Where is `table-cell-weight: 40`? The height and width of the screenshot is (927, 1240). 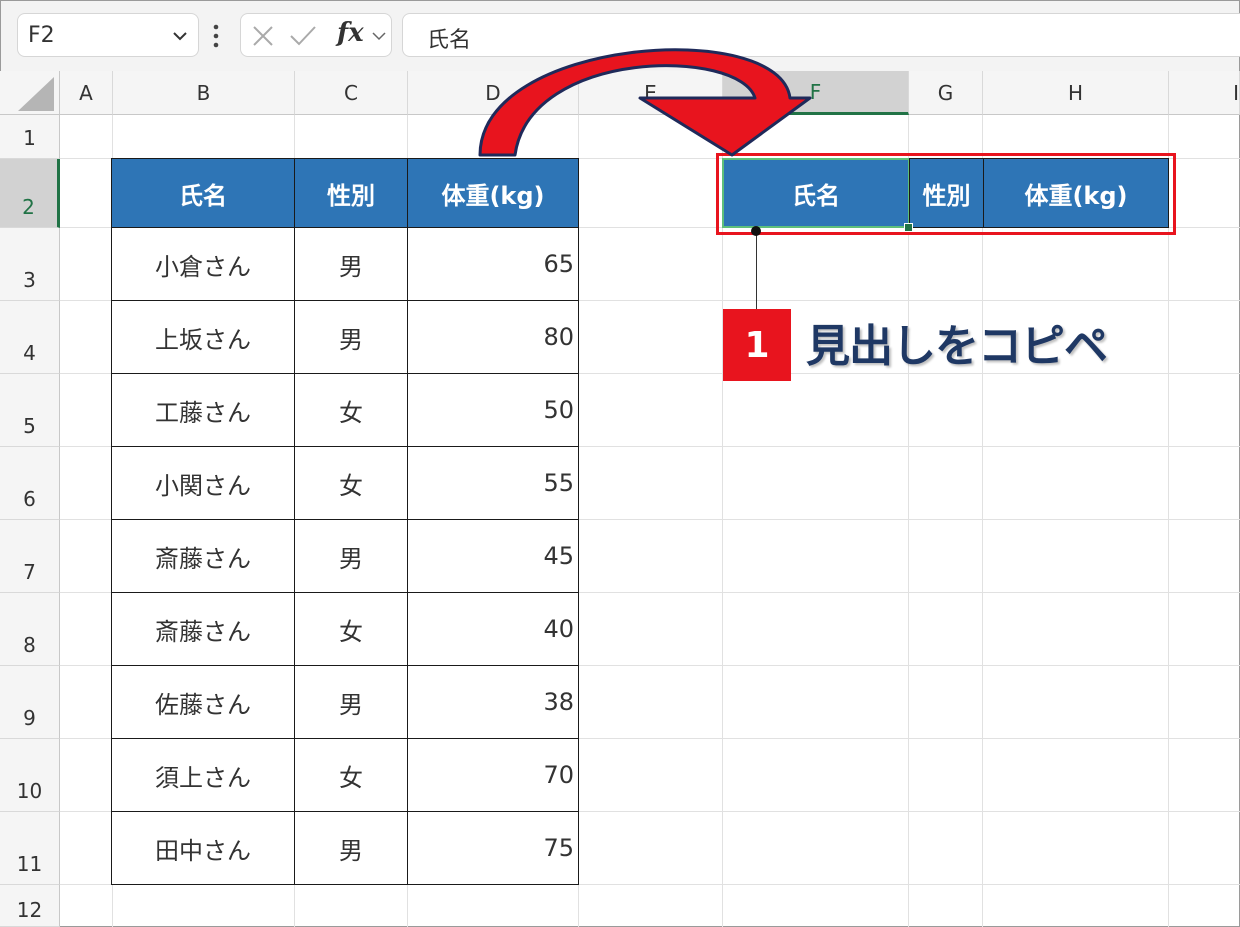 table-cell-weight: 40 is located at coordinates (493, 629).